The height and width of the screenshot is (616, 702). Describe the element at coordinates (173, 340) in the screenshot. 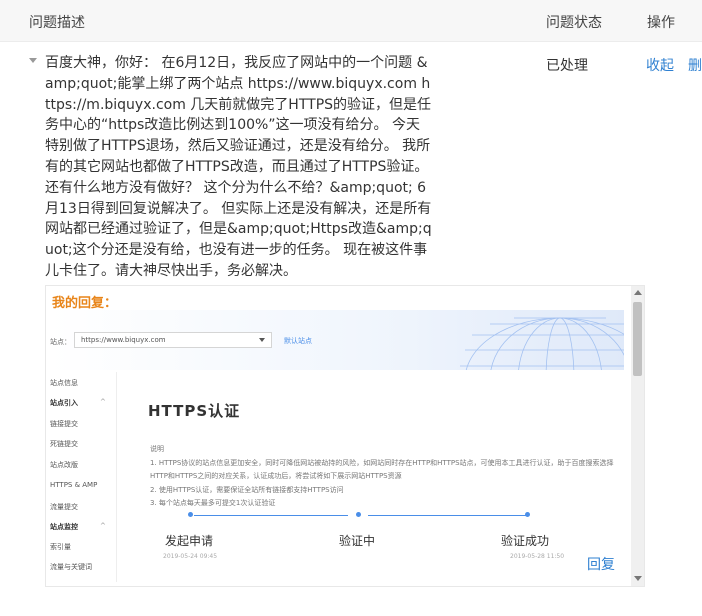

I see `site-select: https://www.biquyx.com` at that location.